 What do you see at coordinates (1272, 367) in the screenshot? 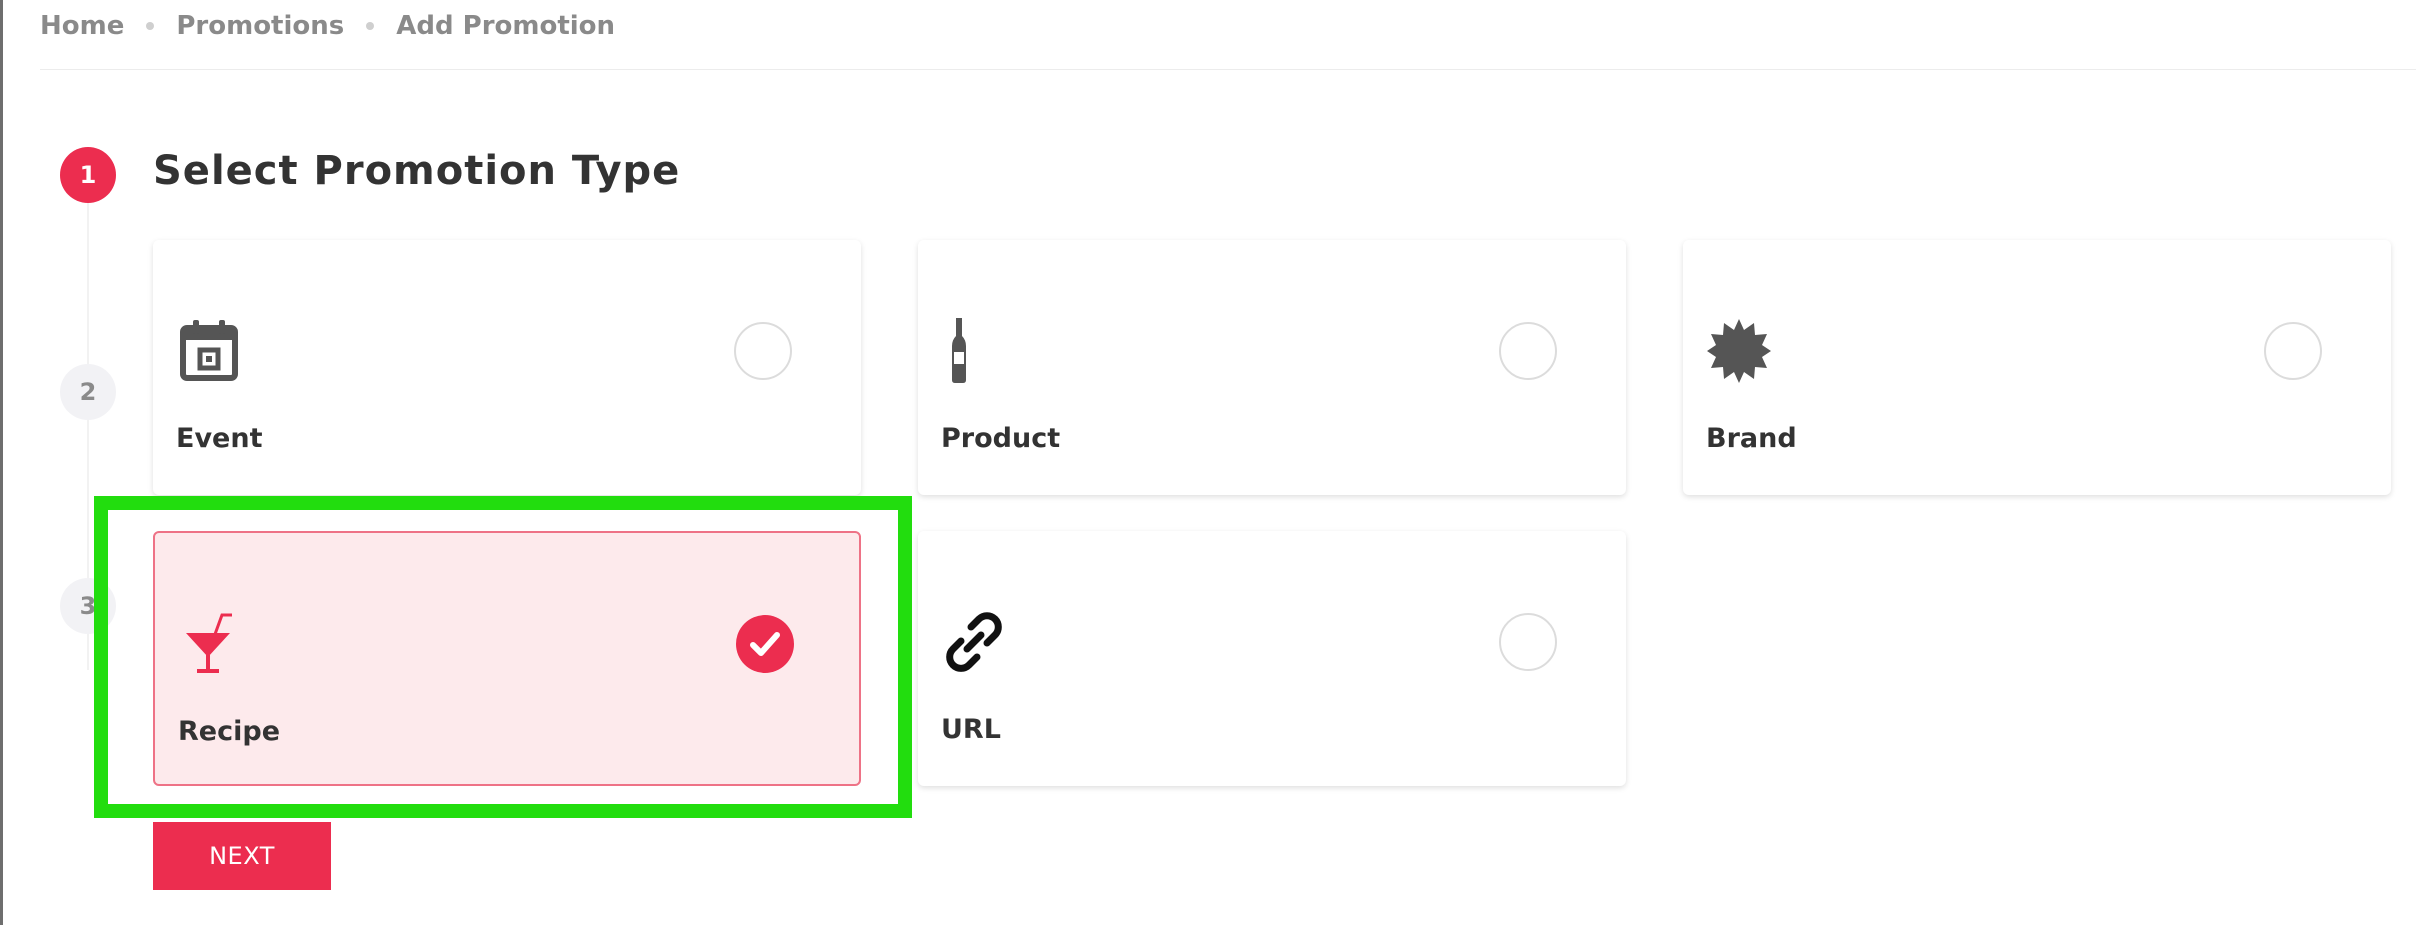
I see `promotion-type-product-card: Product` at bounding box center [1272, 367].